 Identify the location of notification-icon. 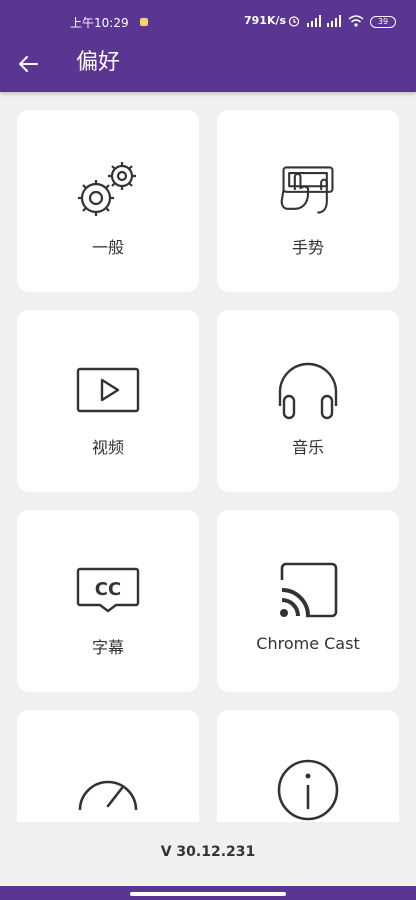
(144, 22).